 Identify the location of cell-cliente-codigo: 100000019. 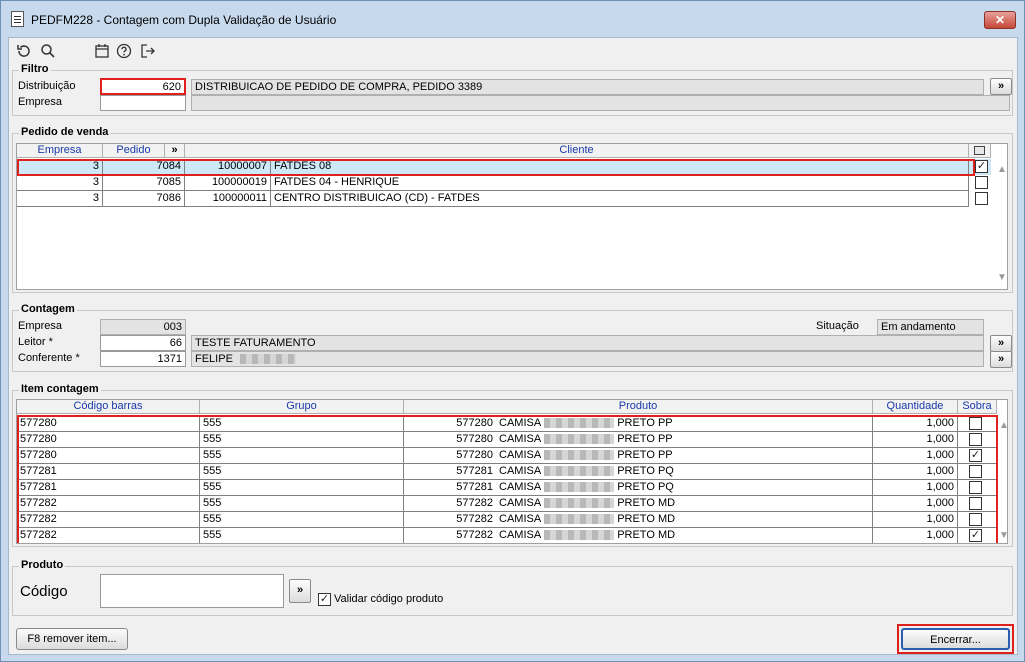
(228, 183).